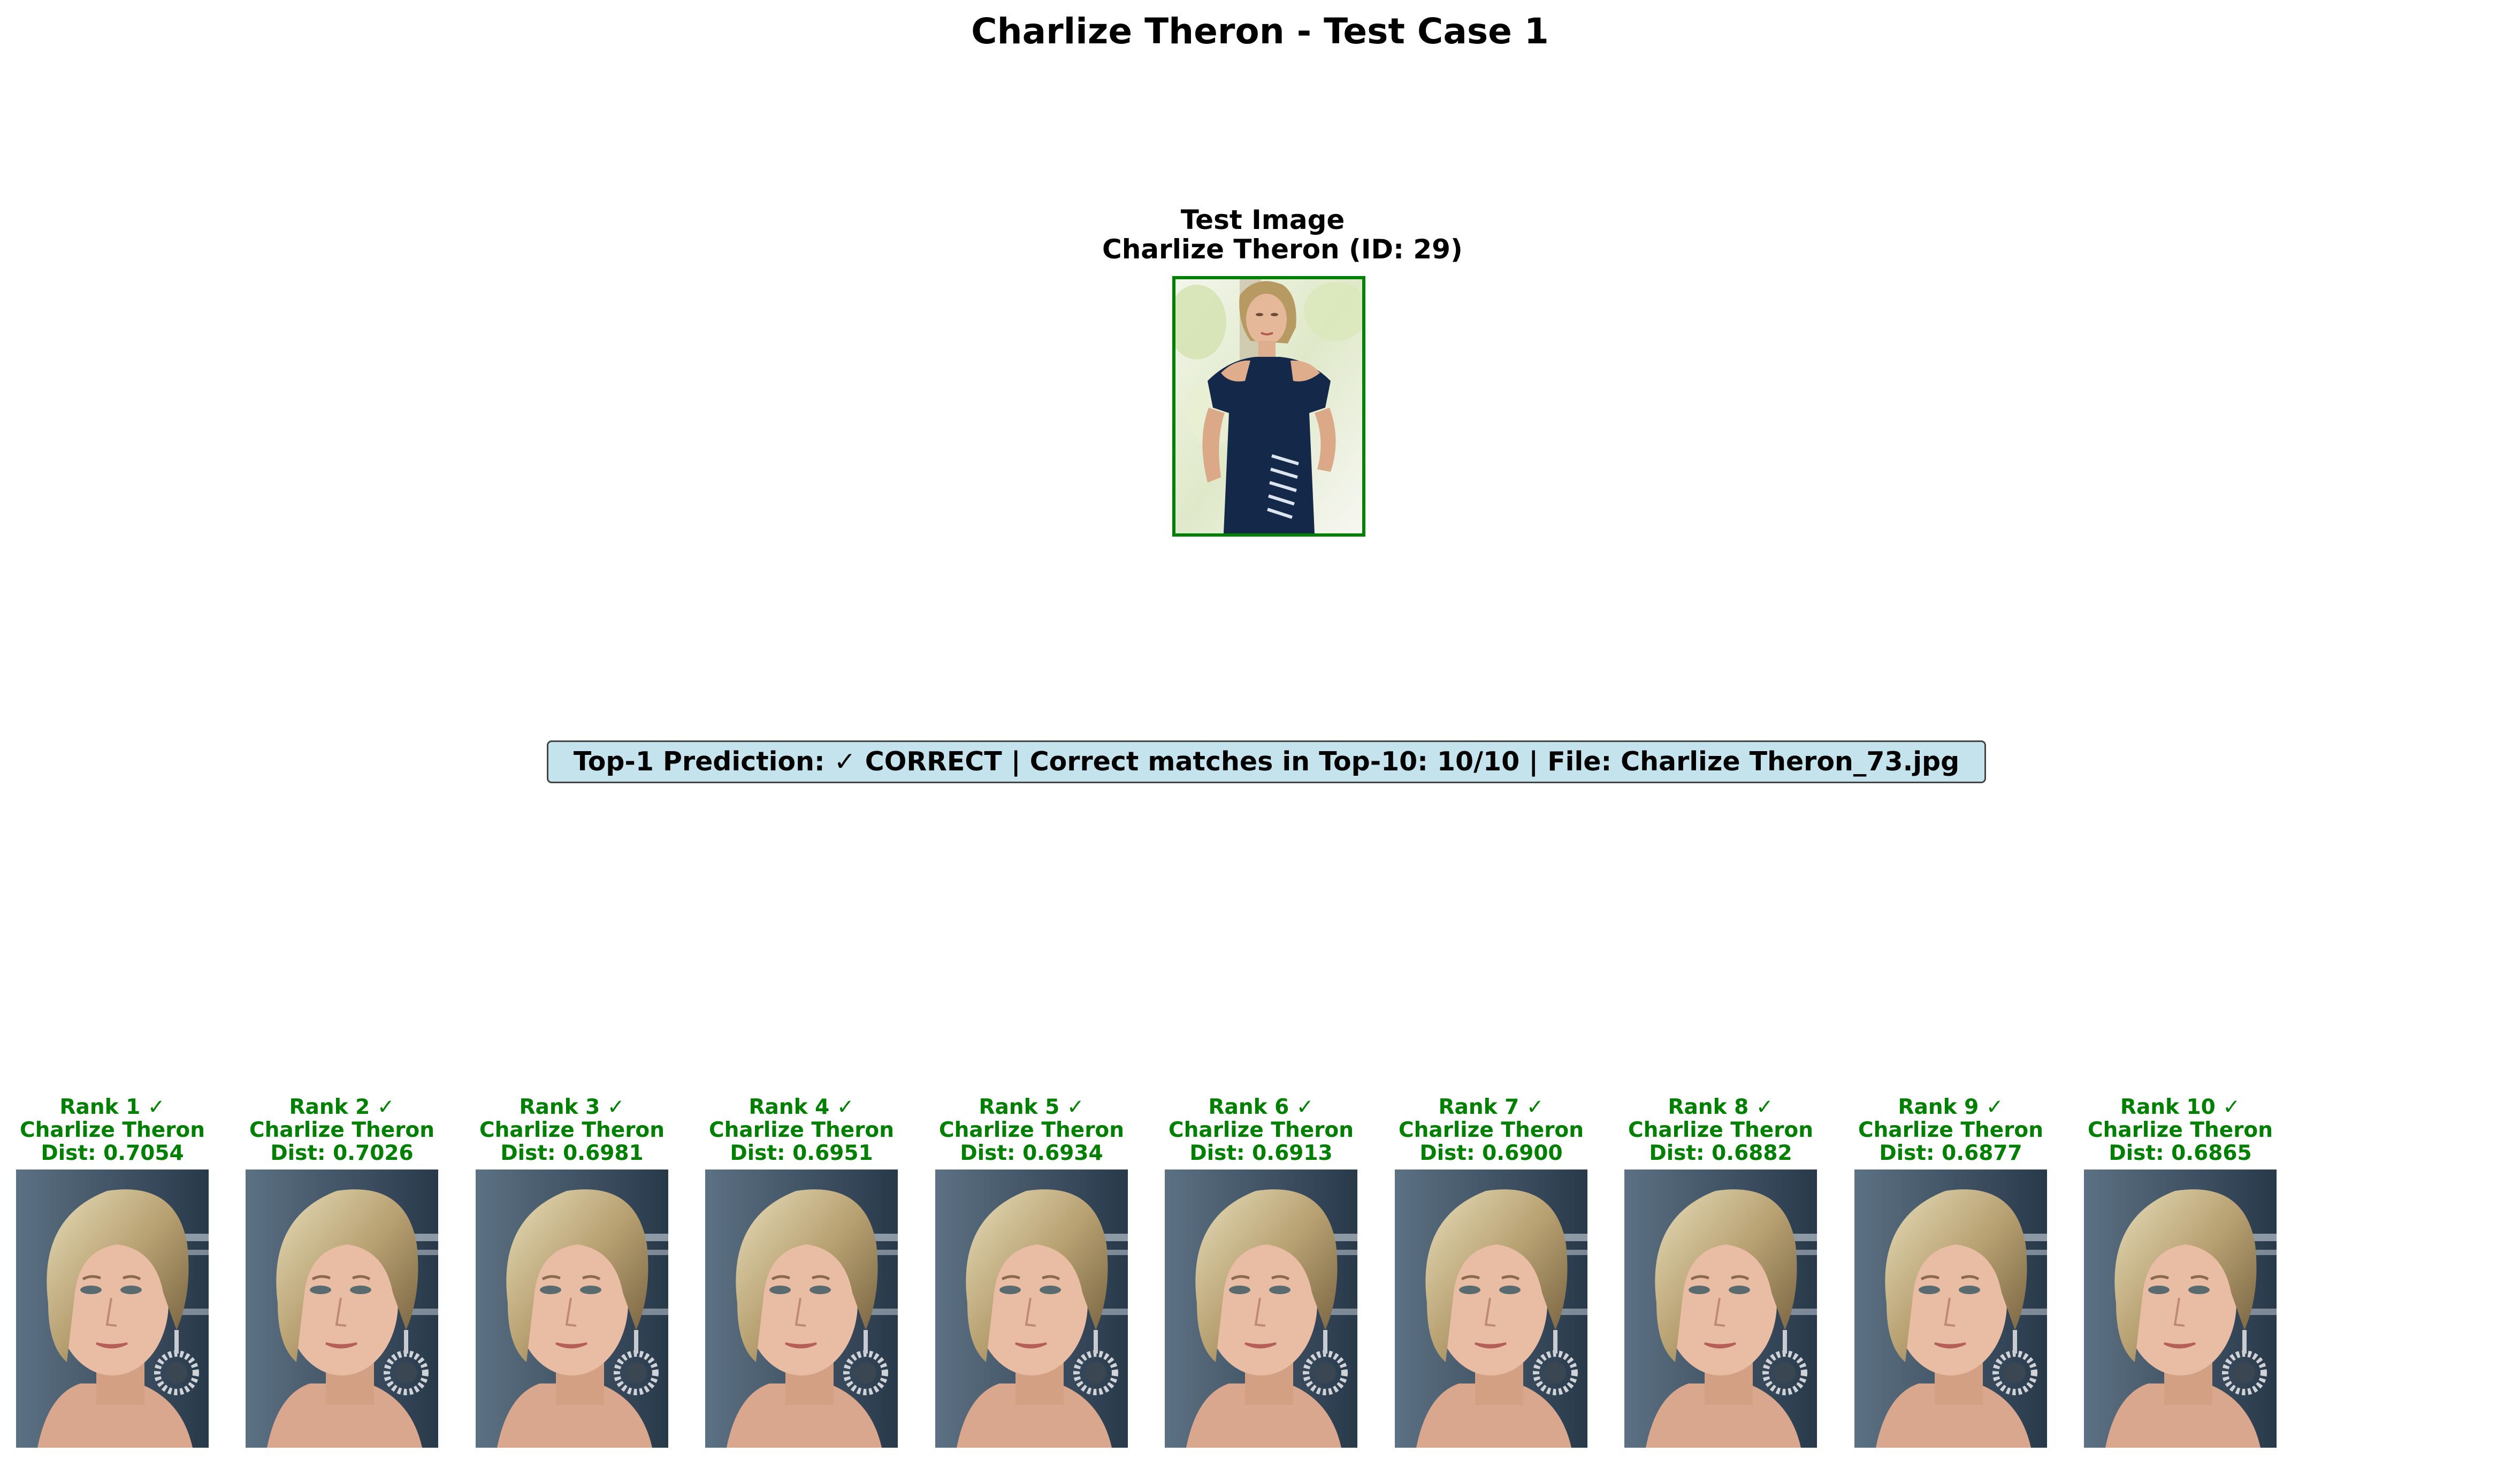  I want to click on match-distance: Dist: 0.7026, so click(342, 1153).